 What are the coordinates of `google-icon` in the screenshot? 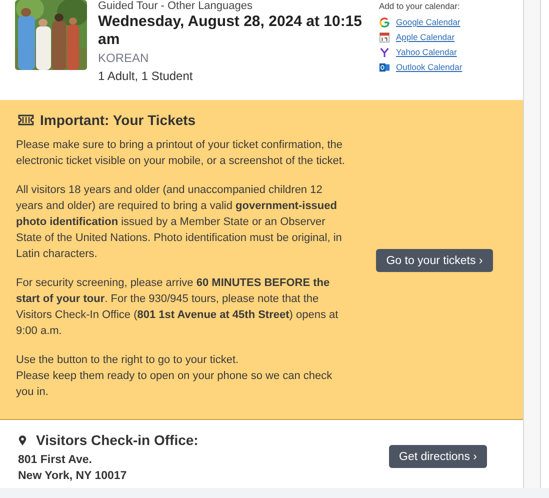 It's located at (384, 22).